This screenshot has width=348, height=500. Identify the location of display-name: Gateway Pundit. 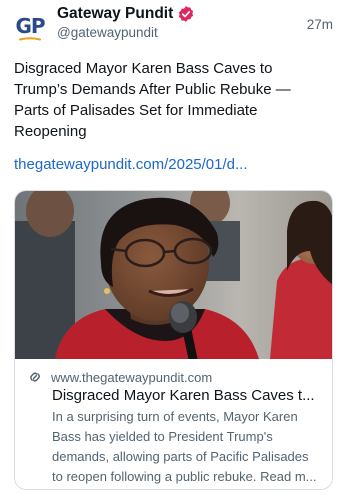
(115, 14).